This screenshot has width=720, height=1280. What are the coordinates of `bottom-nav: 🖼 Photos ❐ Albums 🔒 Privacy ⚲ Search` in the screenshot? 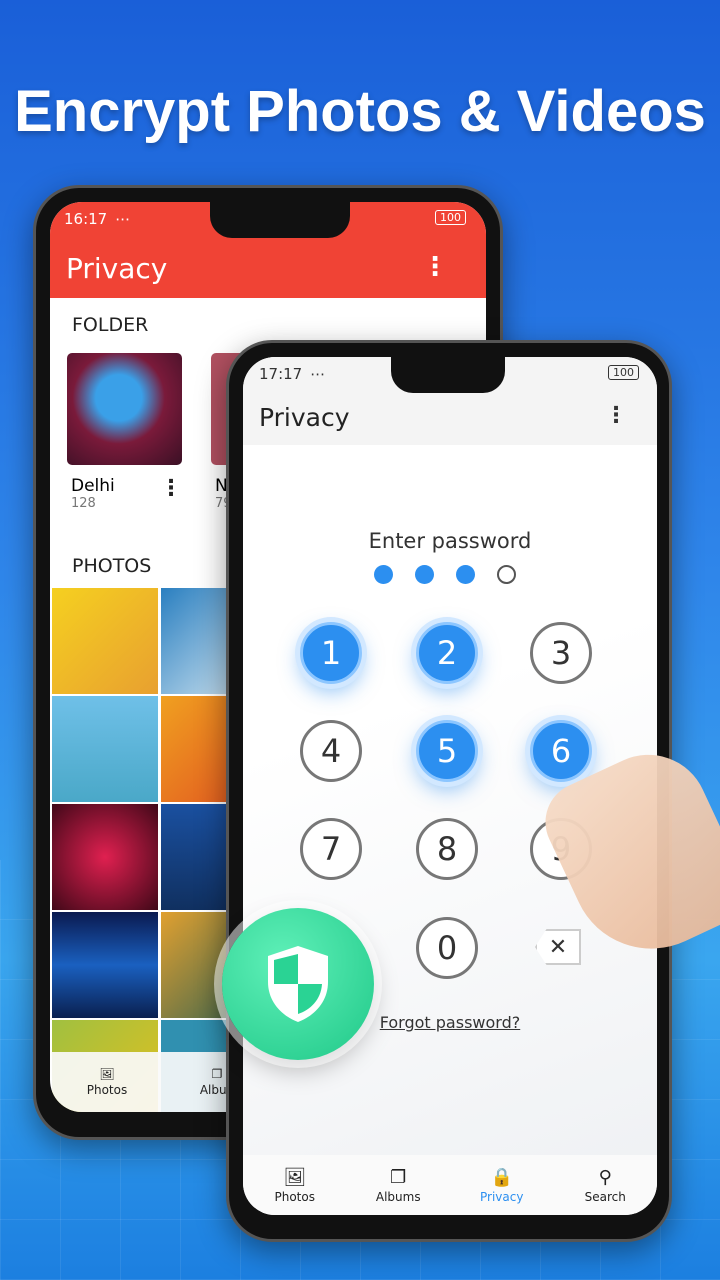 It's located at (450, 1185).